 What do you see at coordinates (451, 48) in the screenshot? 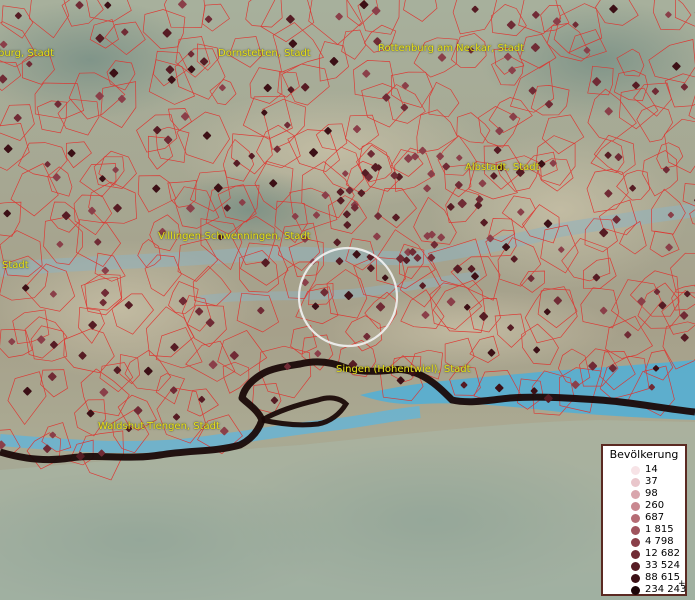
I see `city-label-rottenburg-neckar: Rottenburg am Neckar, Stadt` at bounding box center [451, 48].